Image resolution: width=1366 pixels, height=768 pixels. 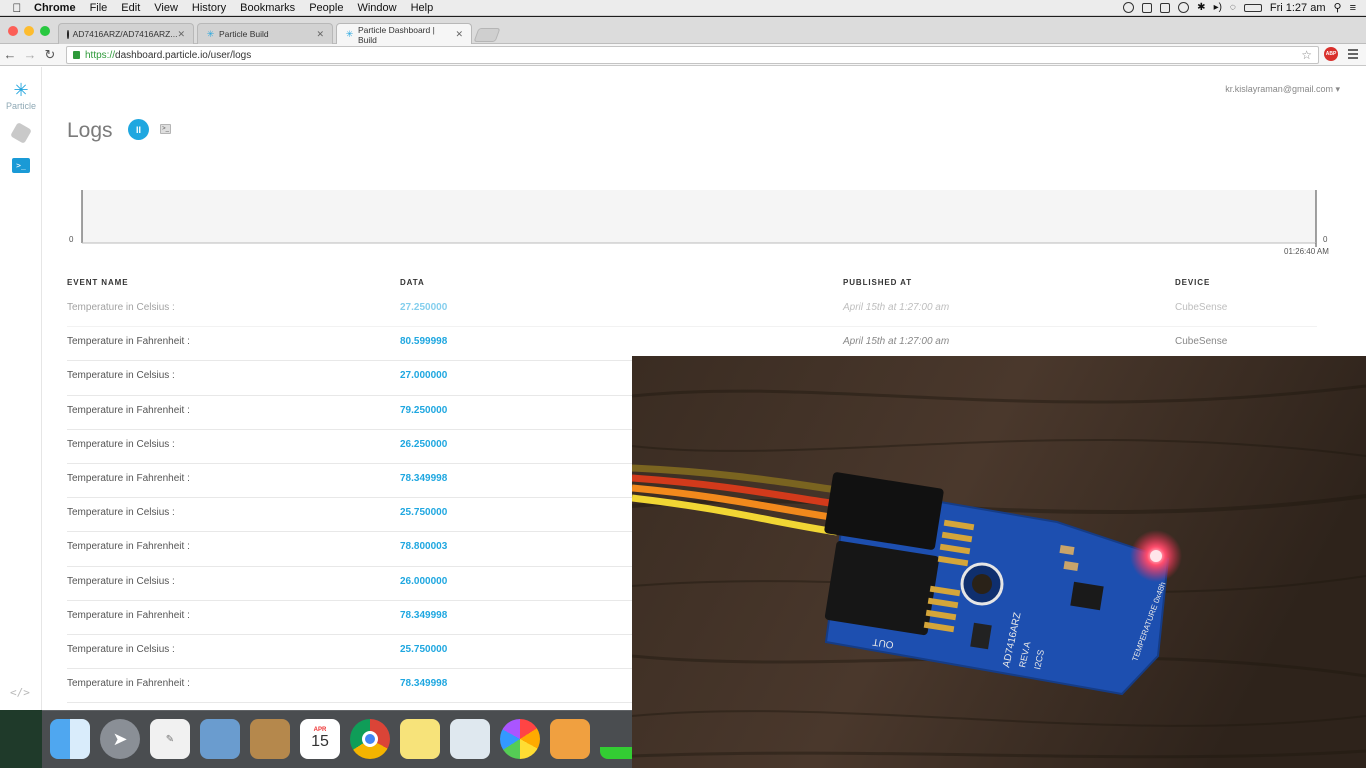 What do you see at coordinates (138, 129) in the screenshot?
I see `pause-button: II` at bounding box center [138, 129].